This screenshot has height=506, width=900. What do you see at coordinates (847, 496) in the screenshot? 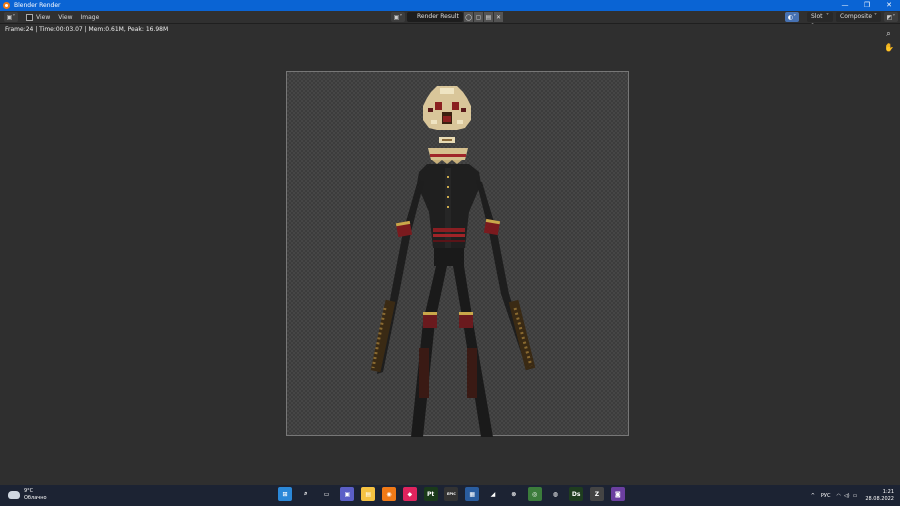
I see `volume-icon: ◁)` at bounding box center [847, 496].